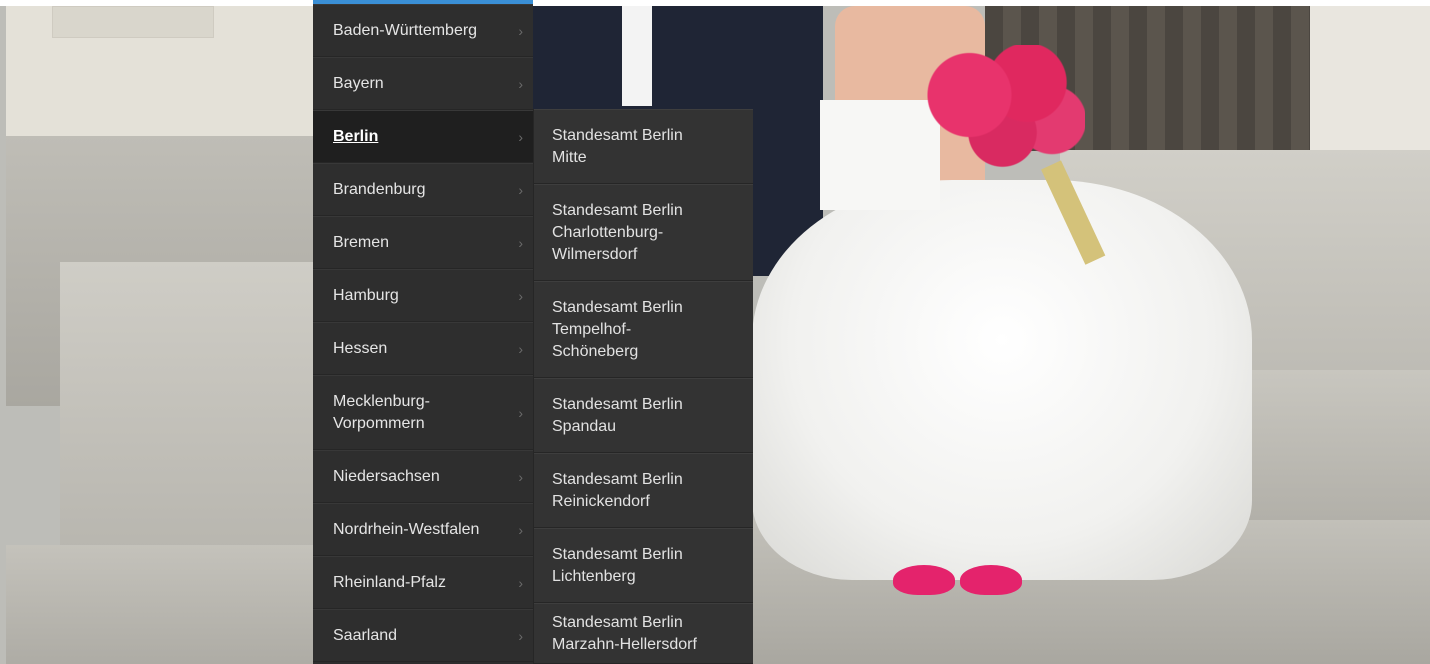  I want to click on menu-item-bremen: Bremen ›, so click(423, 242).